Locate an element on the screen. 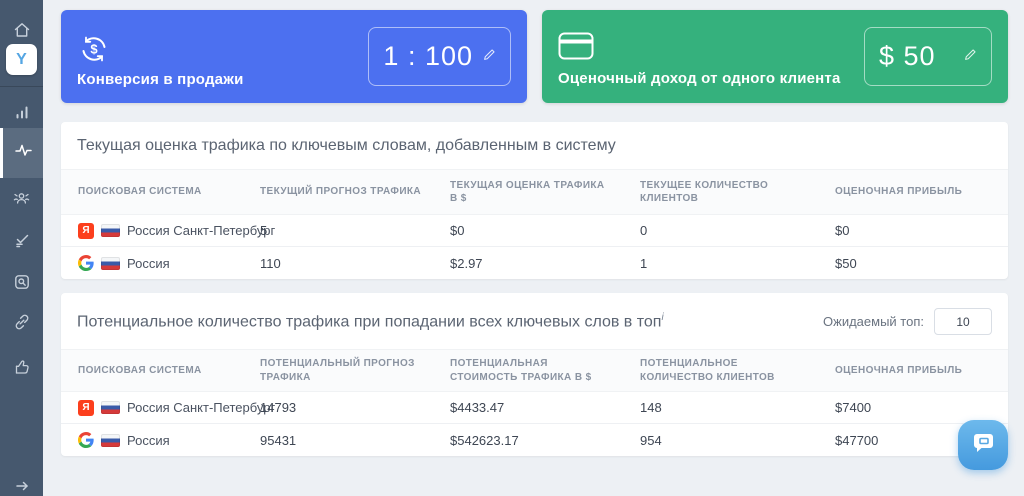  forecast-value: 14793 is located at coordinates (278, 407).